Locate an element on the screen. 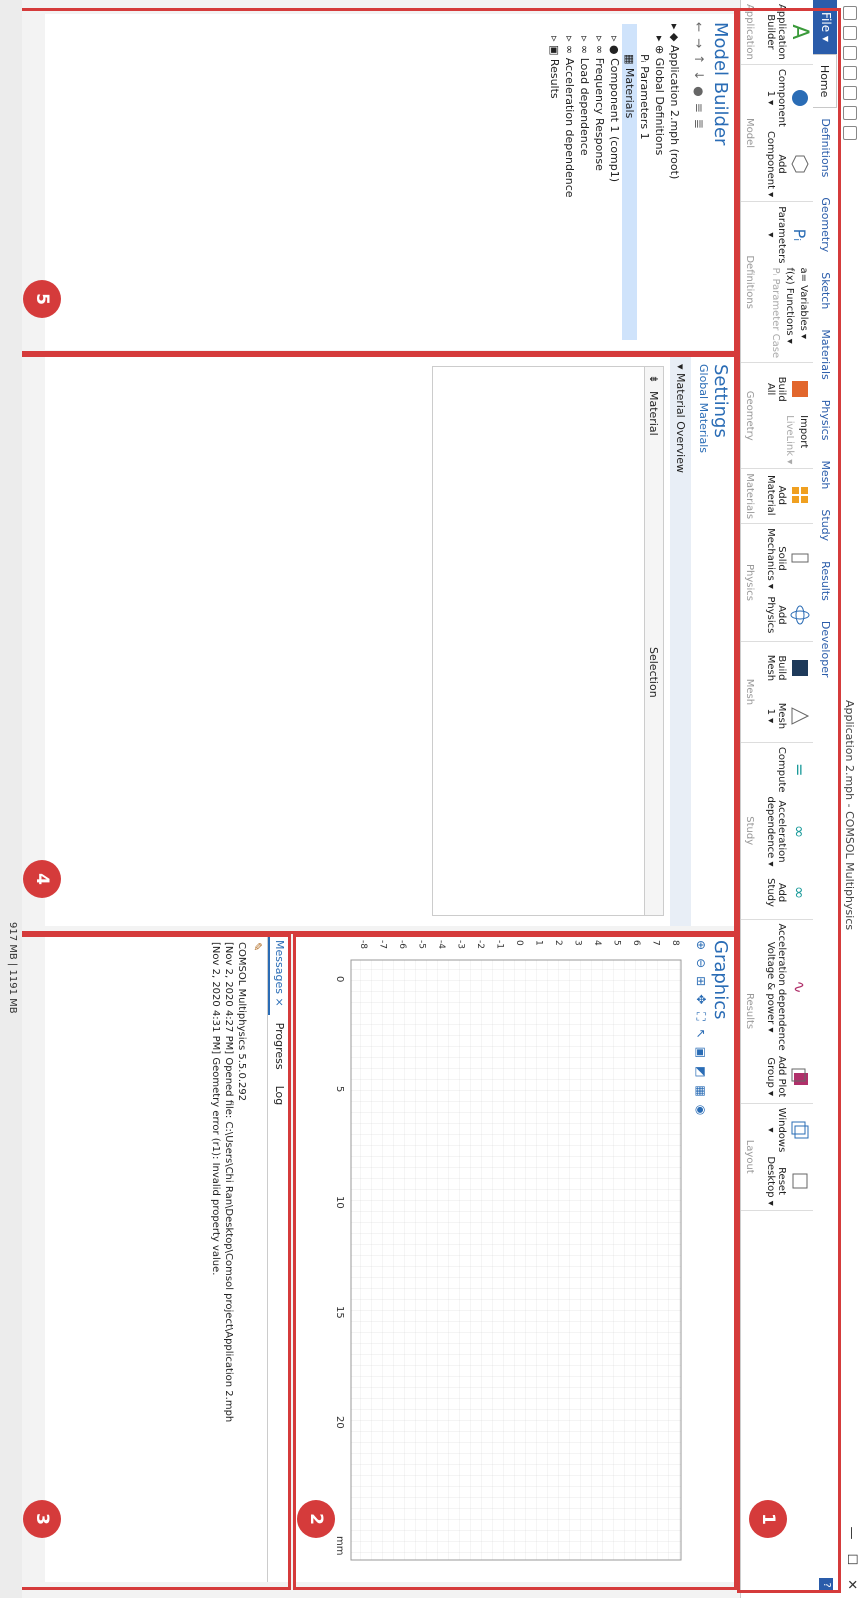 Image resolution: width=861 pixels, height=1598 pixels. open-icon is located at coordinates (850, 33).